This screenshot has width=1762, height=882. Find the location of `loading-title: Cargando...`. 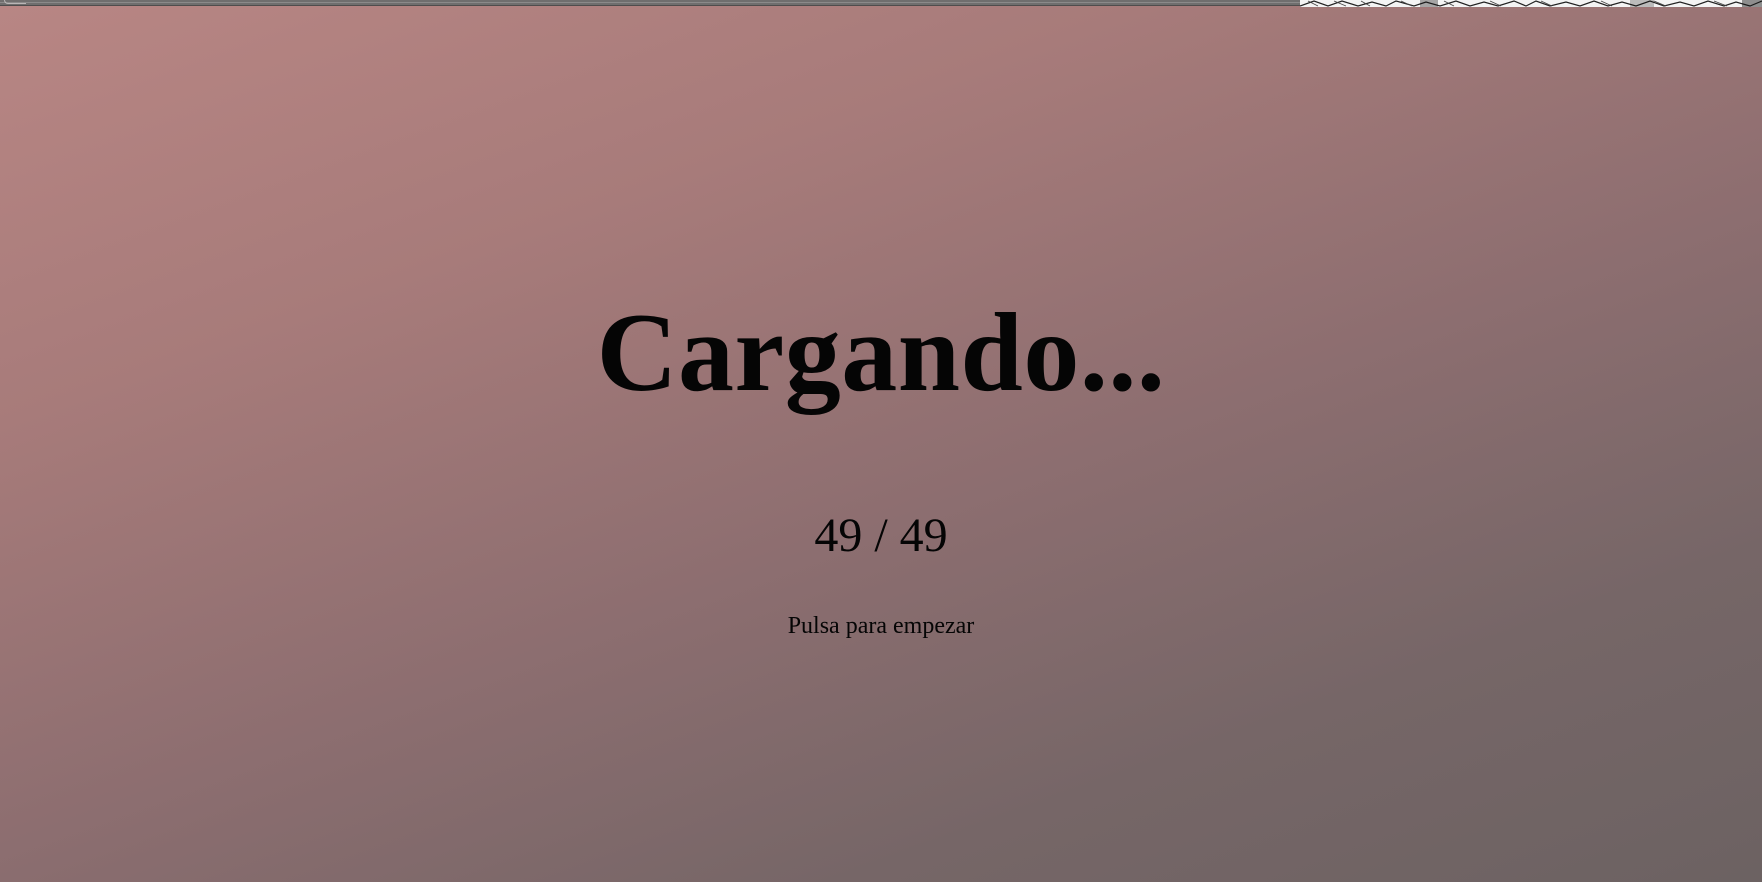

loading-title: Cargando... is located at coordinates (881, 353).